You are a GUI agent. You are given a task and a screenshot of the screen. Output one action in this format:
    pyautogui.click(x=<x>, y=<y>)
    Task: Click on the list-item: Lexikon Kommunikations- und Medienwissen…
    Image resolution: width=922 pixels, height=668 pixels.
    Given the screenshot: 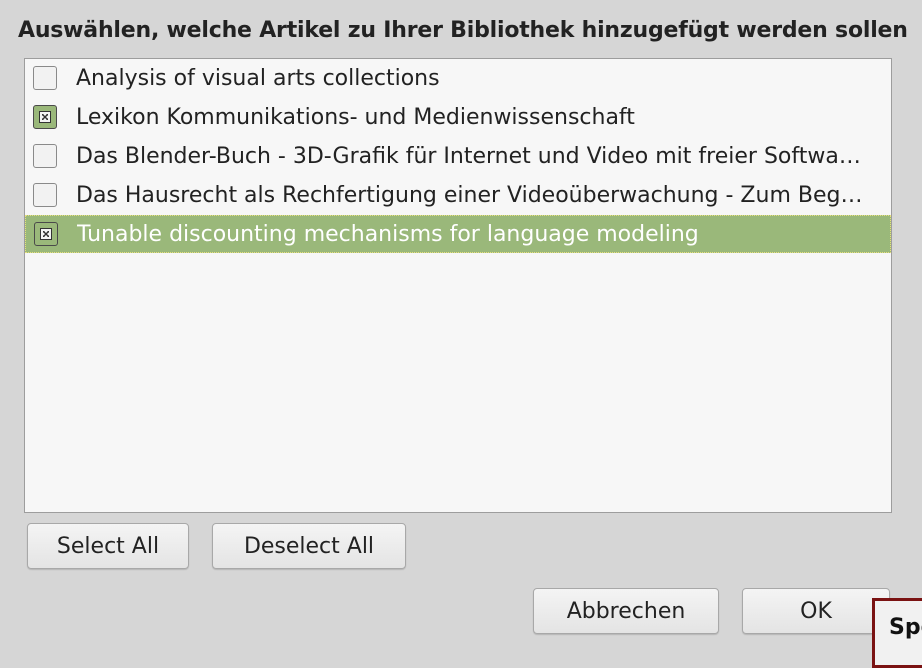 What is the action you would take?
    pyautogui.click(x=458, y=117)
    